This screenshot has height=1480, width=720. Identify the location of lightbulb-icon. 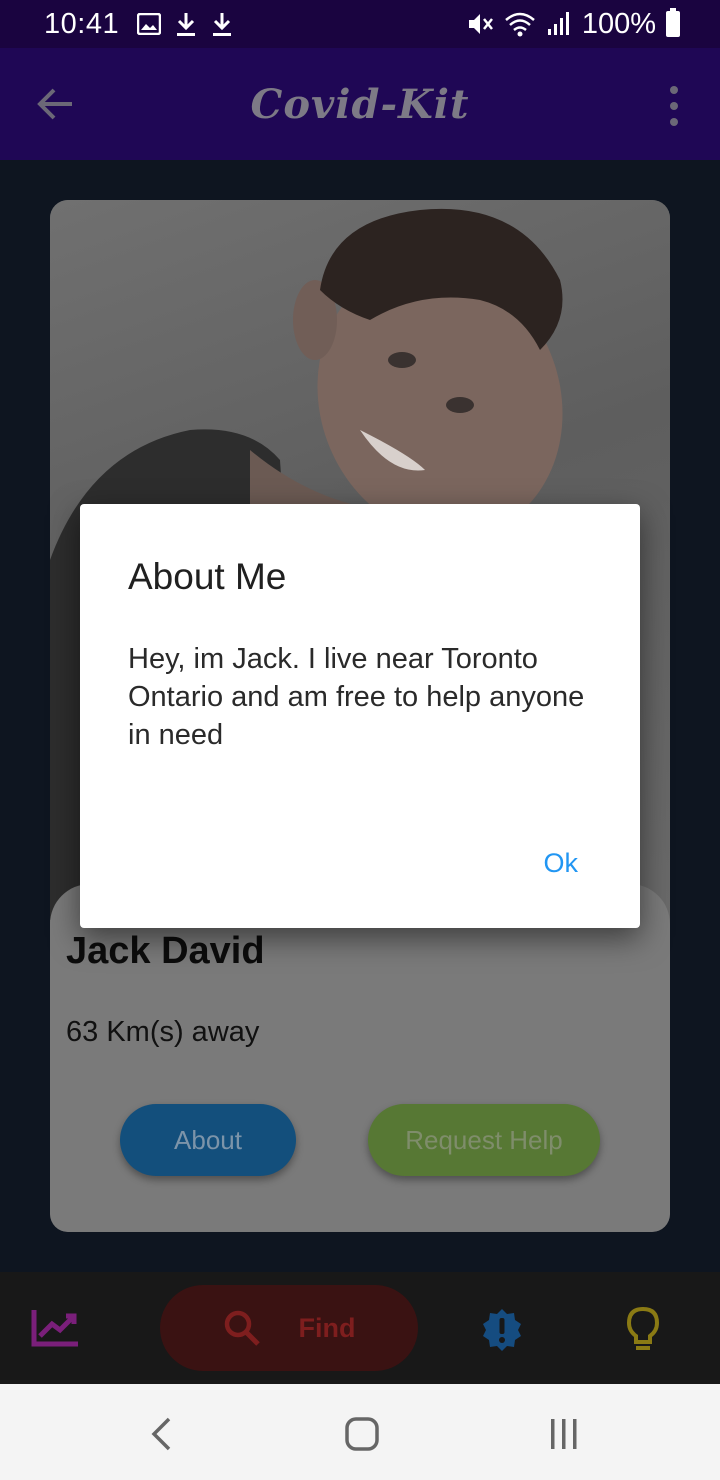
(643, 1328).